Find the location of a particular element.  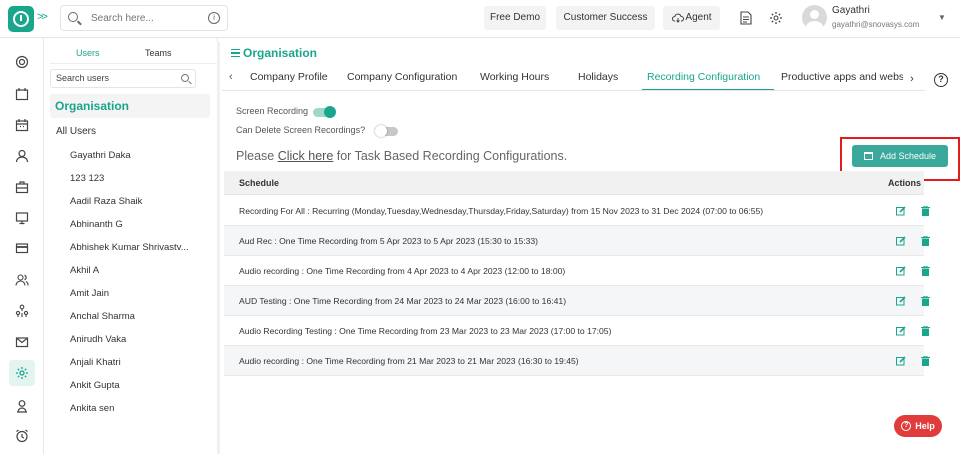

users-search-input: Search users is located at coordinates (123, 78).